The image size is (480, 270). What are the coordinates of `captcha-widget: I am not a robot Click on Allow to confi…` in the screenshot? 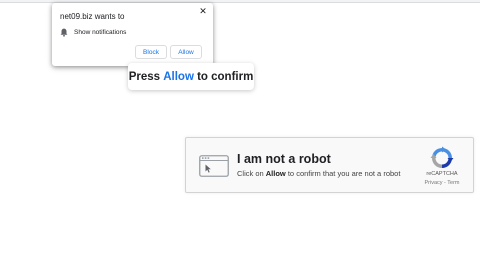 It's located at (329, 165).